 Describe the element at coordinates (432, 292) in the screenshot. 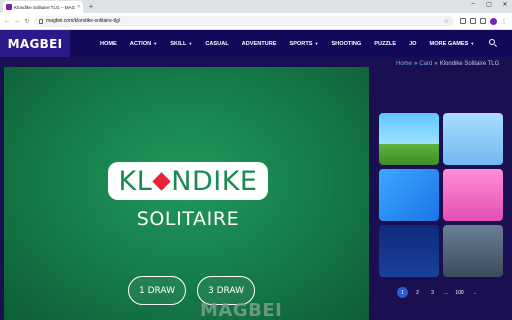

I see `page-3: 3` at that location.